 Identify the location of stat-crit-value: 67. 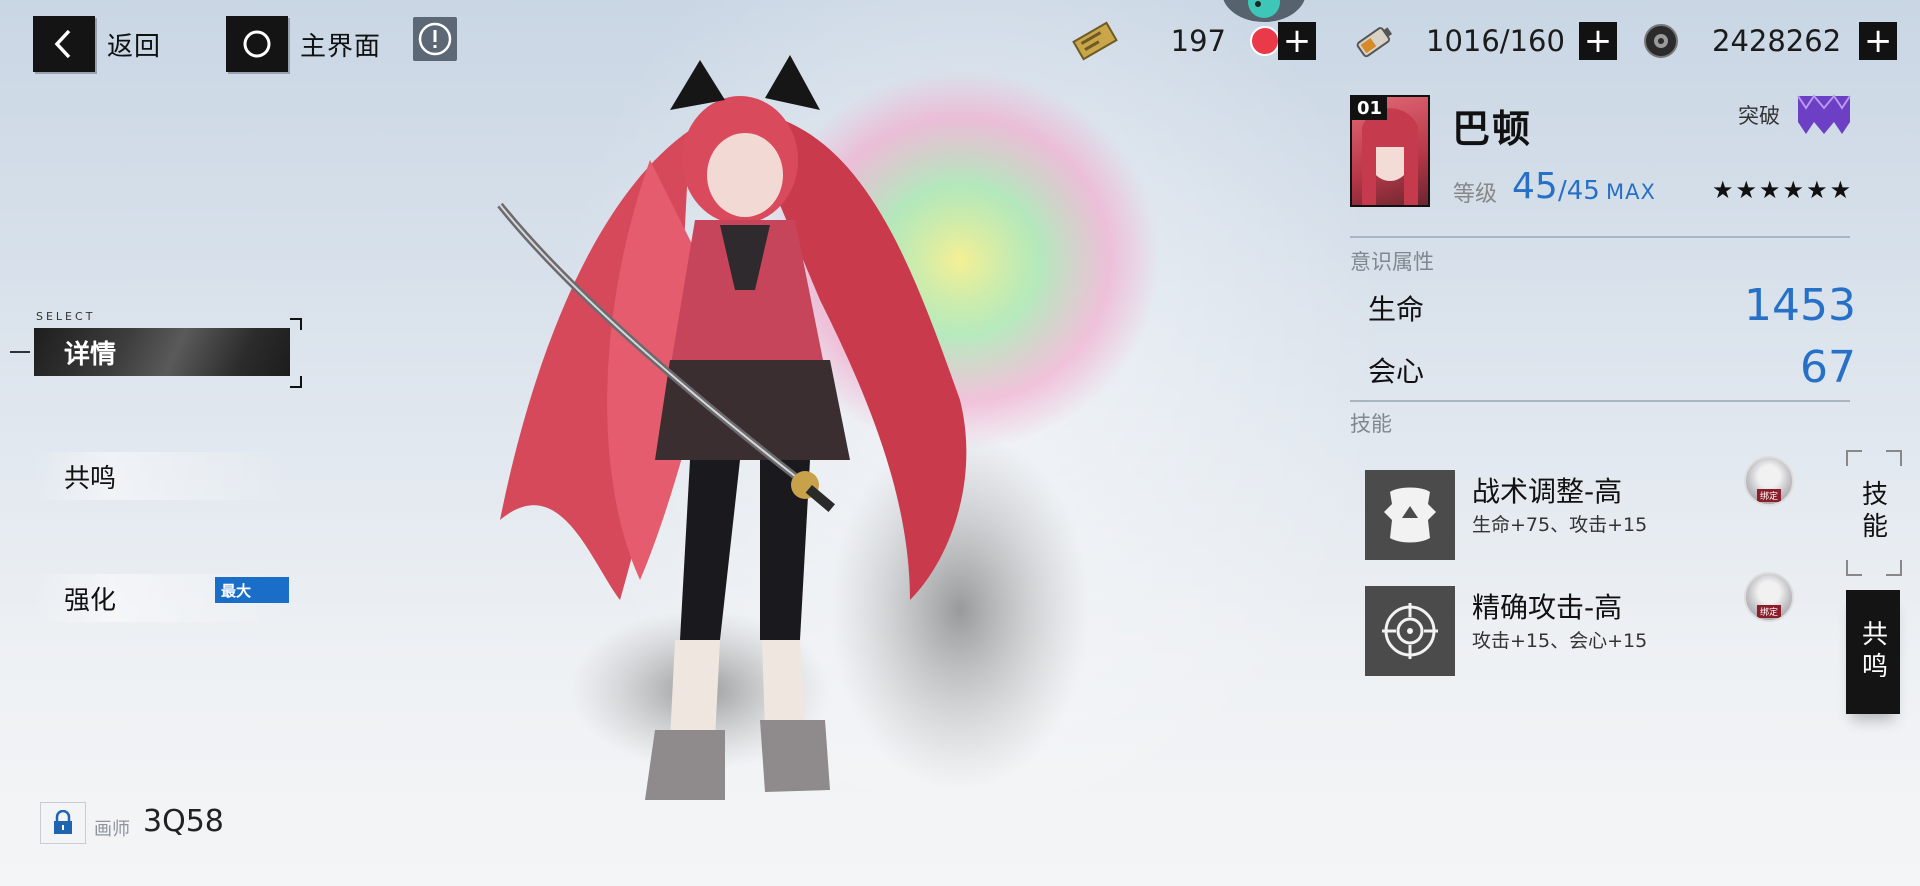
(1828, 367).